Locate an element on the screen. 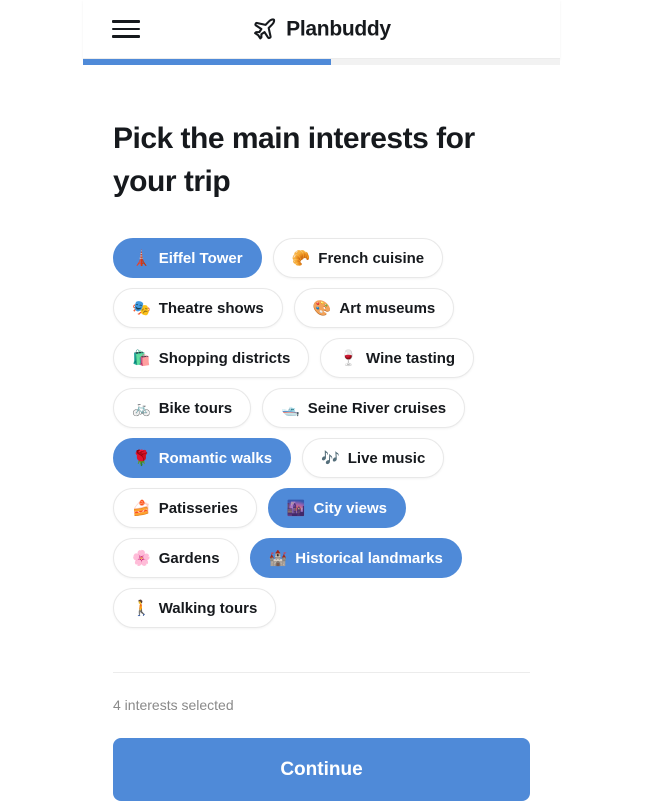  walking-person-icon: 🚶 is located at coordinates (141, 608).